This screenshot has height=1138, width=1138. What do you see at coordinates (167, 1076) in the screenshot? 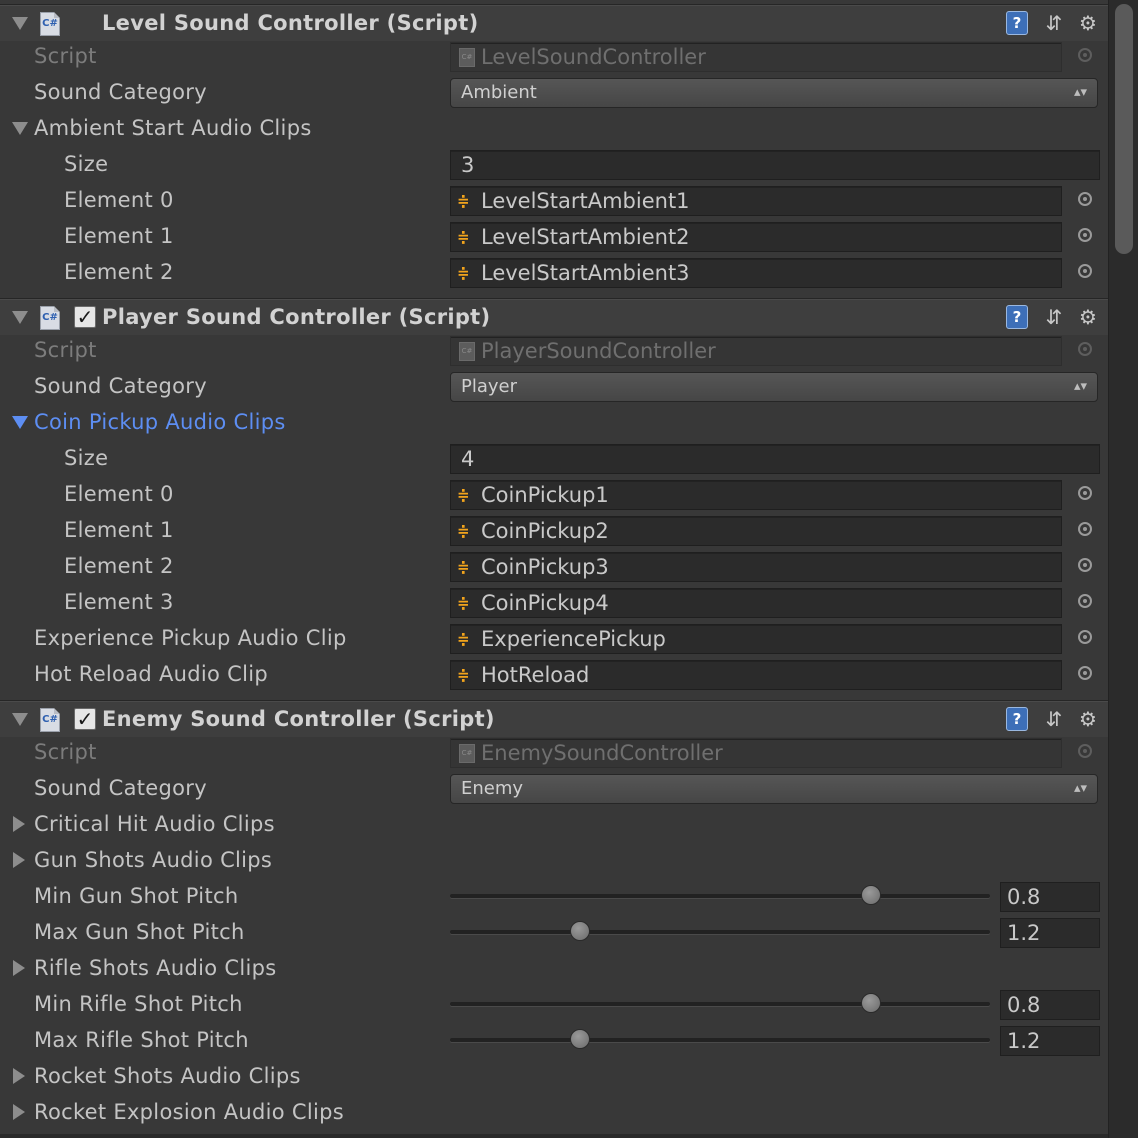
I see `foldout-label: Rocket Shots Audio Clips` at bounding box center [167, 1076].